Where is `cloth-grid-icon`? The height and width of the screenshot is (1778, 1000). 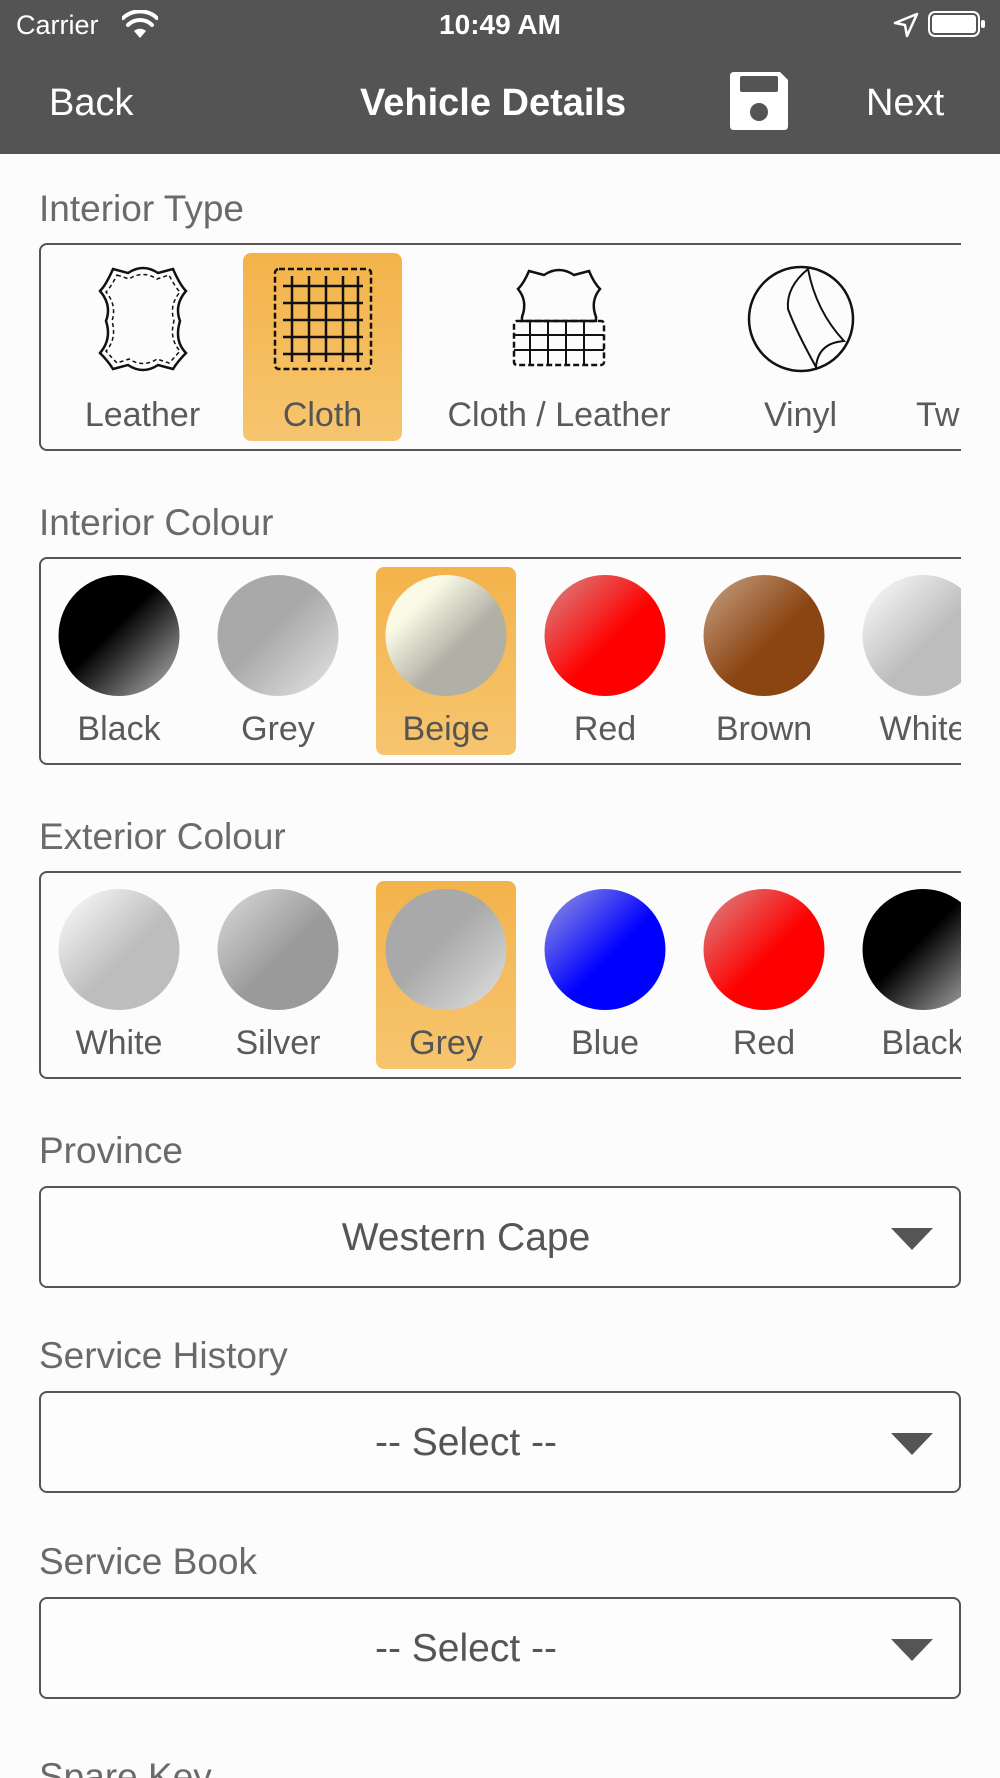
cloth-grid-icon is located at coordinates (322, 319).